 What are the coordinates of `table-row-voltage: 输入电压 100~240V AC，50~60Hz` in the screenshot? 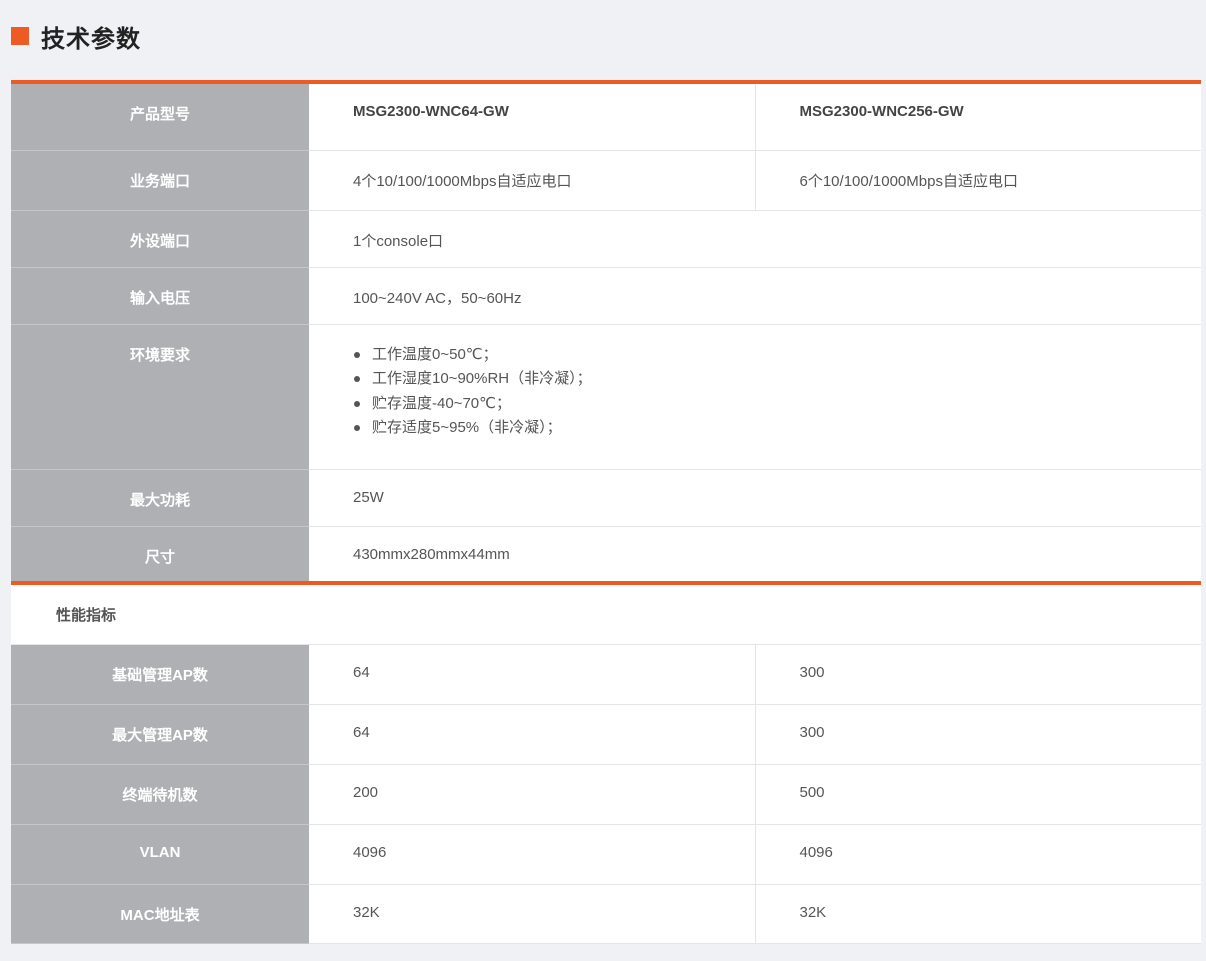 It's located at (606, 296).